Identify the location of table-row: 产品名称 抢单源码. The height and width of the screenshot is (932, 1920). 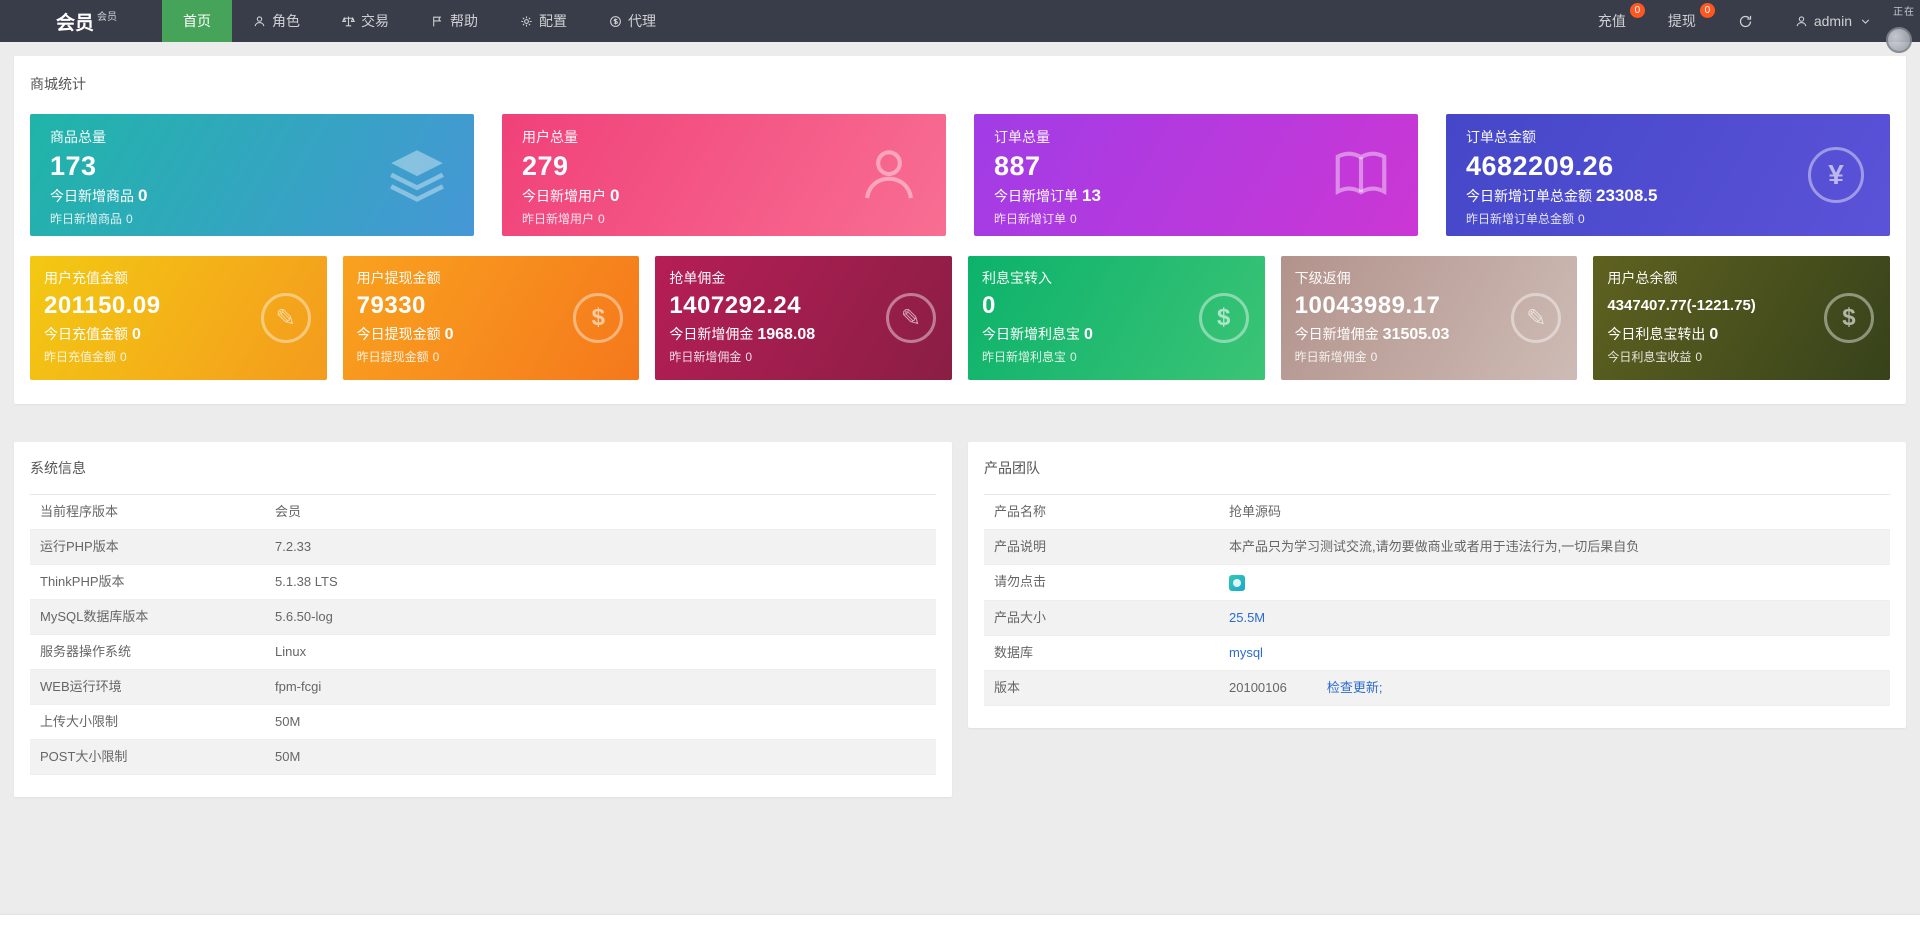
(1437, 512).